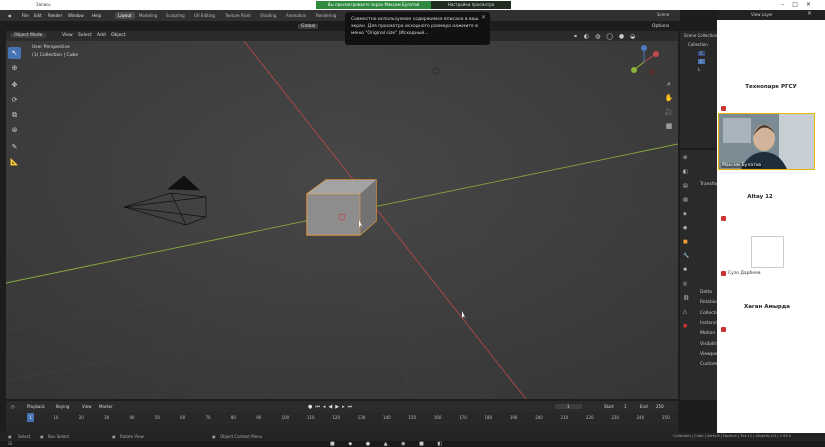 The image size is (825, 447). Describe the element at coordinates (175, 15) in the screenshot. I see `tab-sculpting: Sculpting` at that location.